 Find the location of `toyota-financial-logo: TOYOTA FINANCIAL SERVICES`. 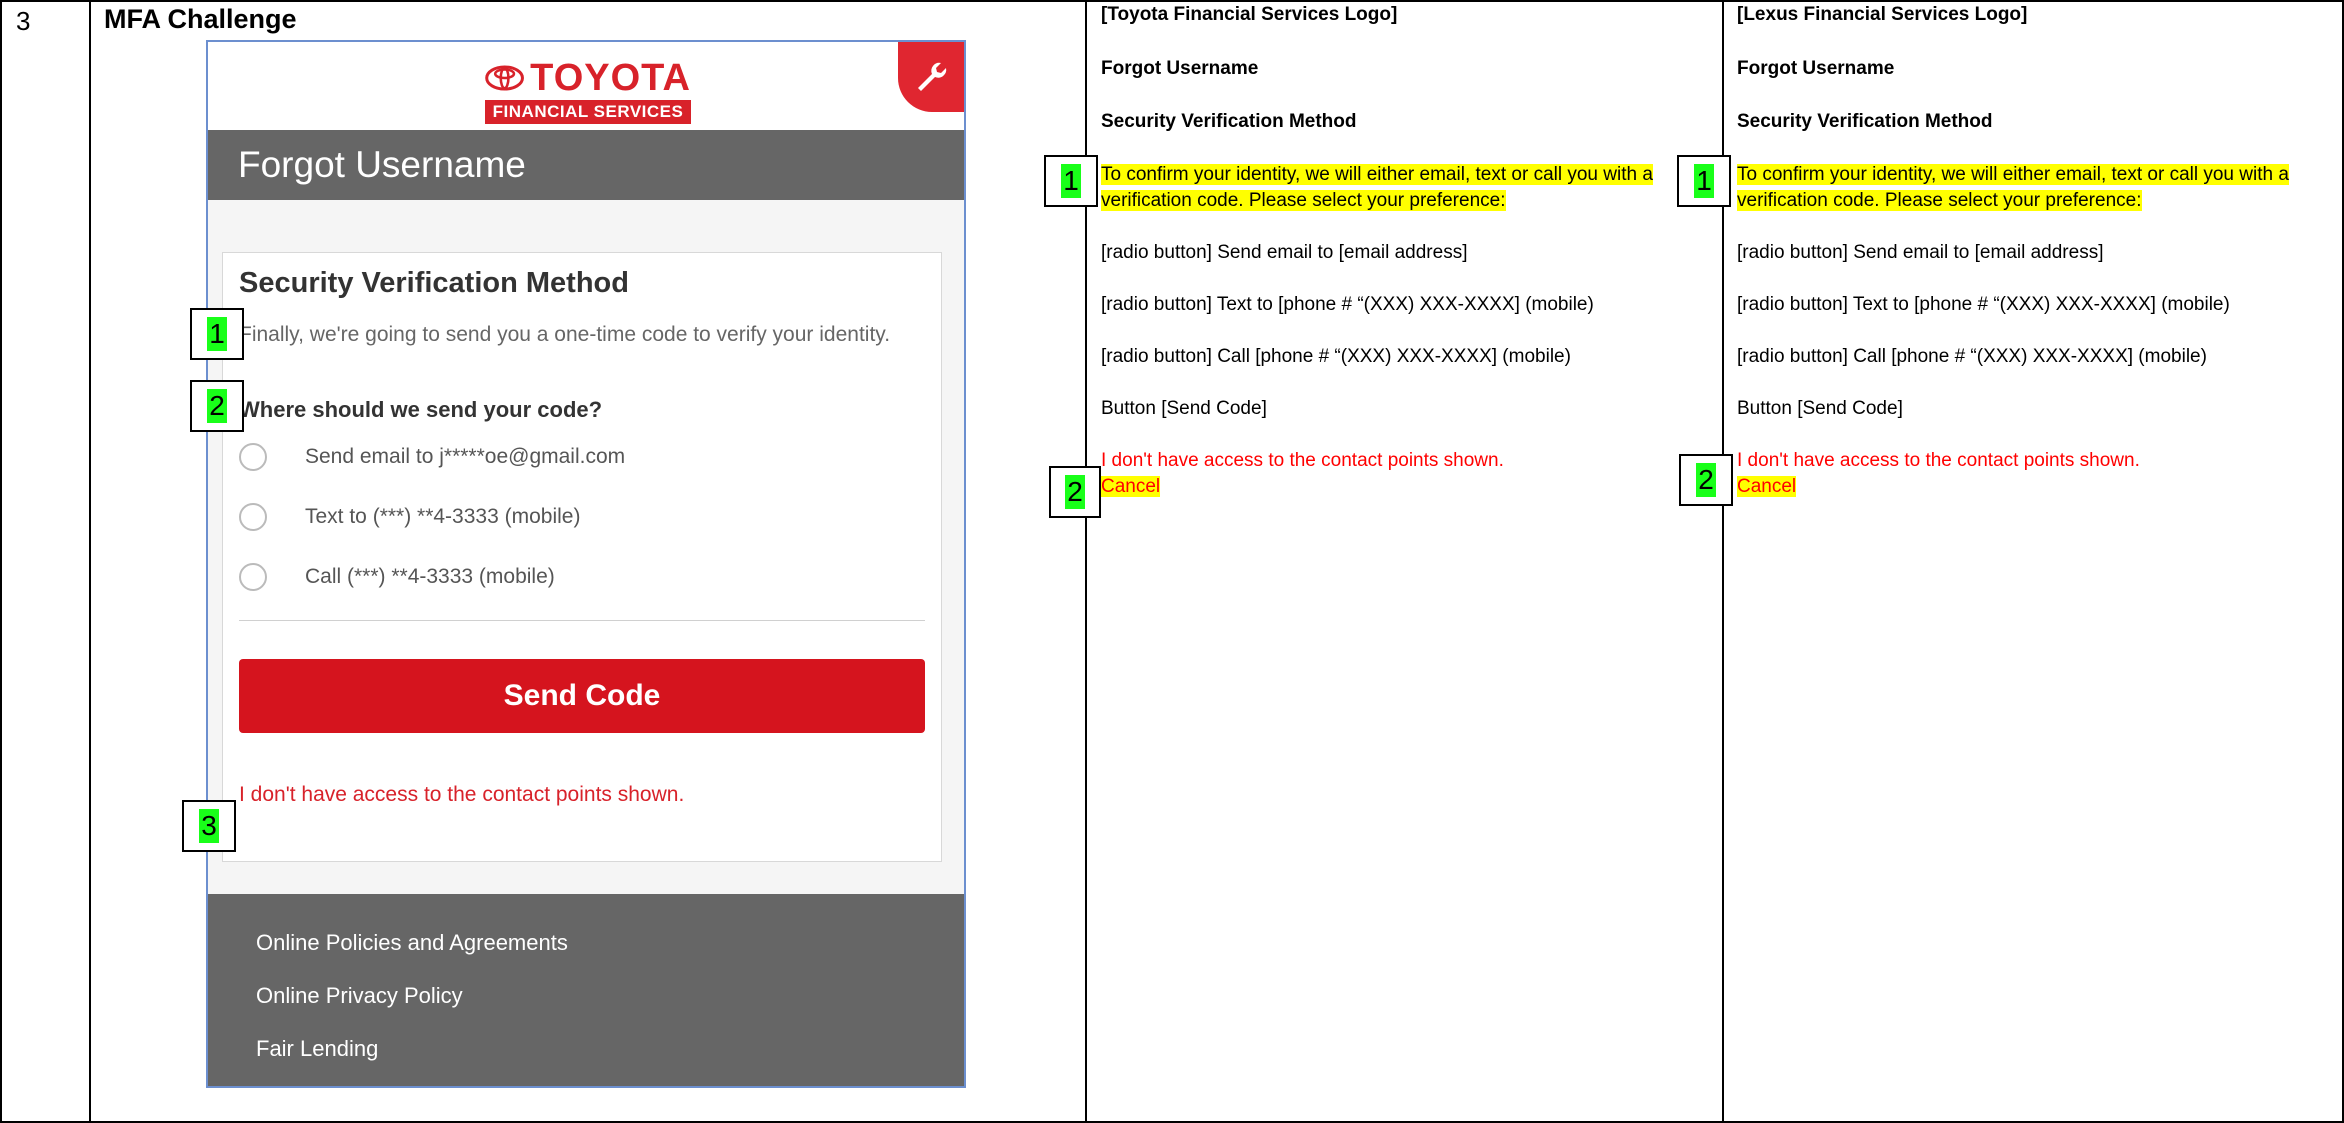

toyota-financial-logo: TOYOTA FINANCIAL SERVICES is located at coordinates (588, 91).